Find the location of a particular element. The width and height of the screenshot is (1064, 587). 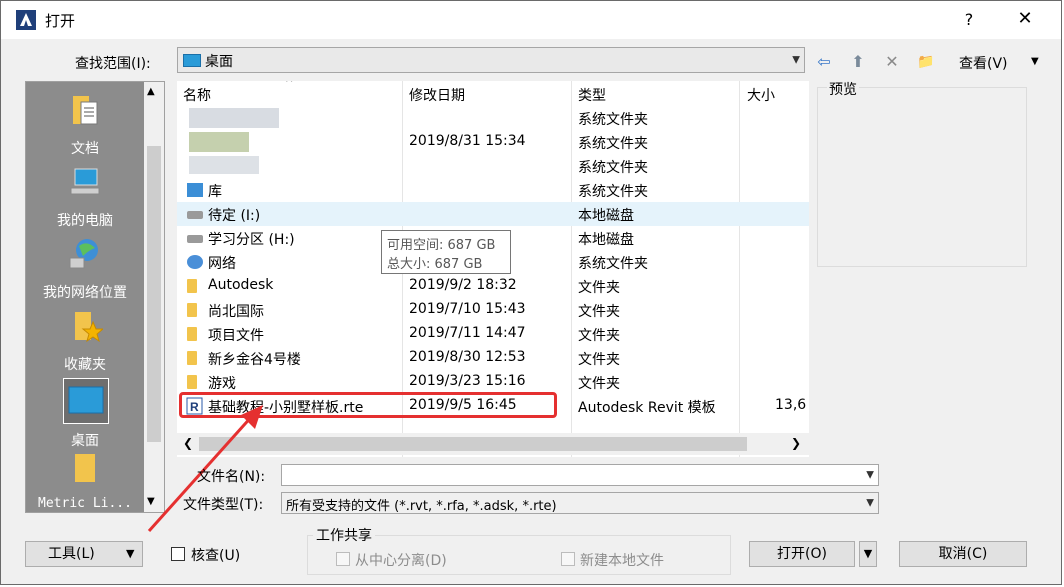

documents-folder-icon is located at coordinates (85, 110).